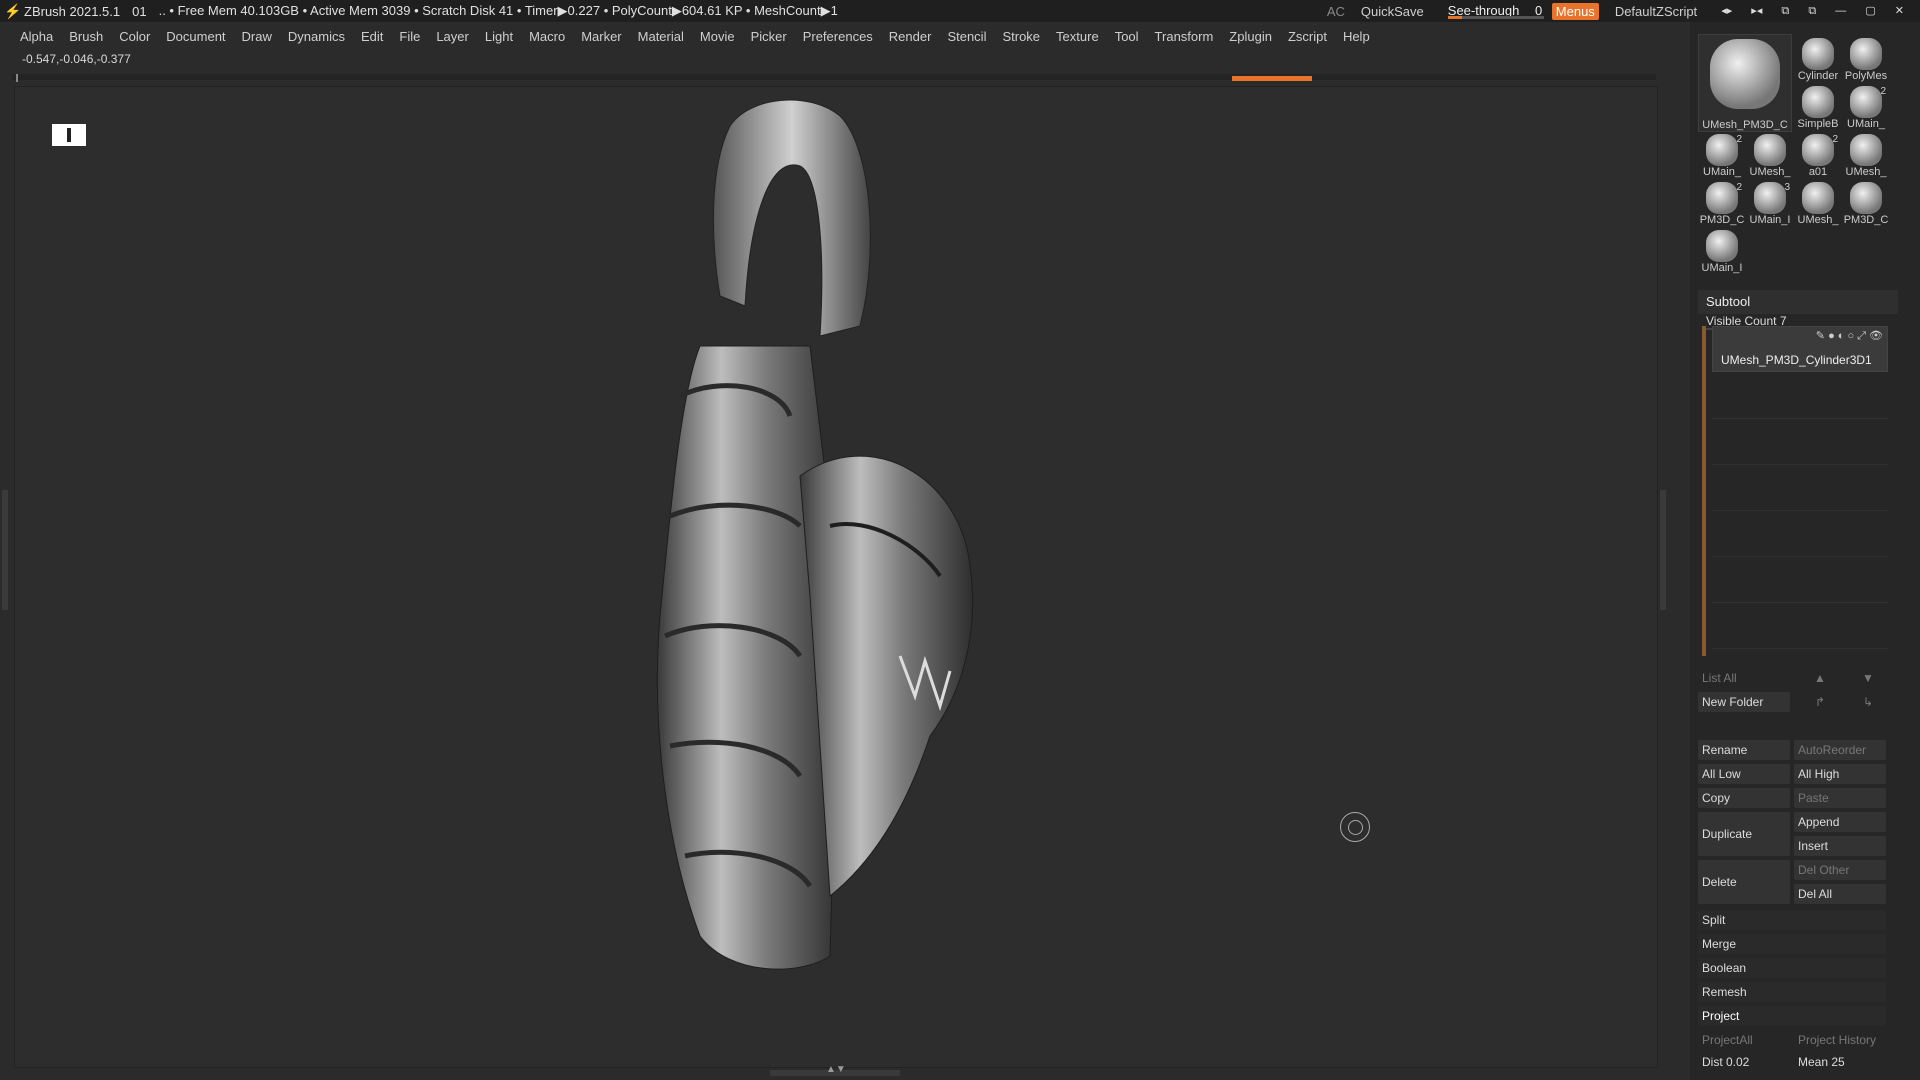  What do you see at coordinates (1356, 36) in the screenshot?
I see `menu-help: Help` at bounding box center [1356, 36].